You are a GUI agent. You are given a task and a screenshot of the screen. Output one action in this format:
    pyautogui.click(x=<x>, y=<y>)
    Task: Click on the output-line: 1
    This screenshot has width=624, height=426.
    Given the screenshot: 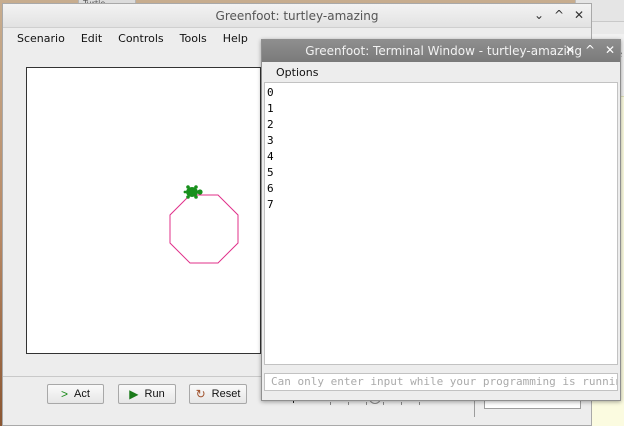 What is the action you would take?
    pyautogui.click(x=270, y=108)
    